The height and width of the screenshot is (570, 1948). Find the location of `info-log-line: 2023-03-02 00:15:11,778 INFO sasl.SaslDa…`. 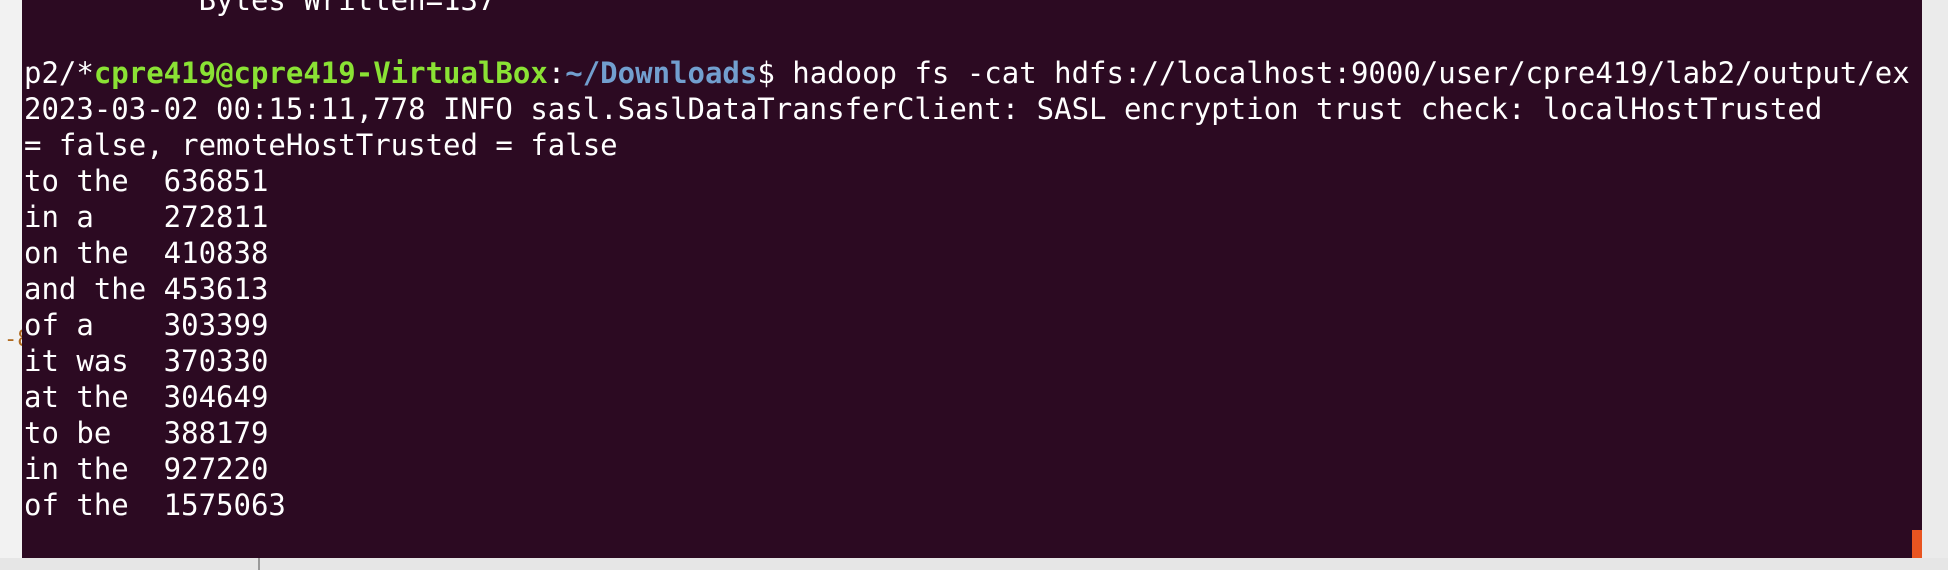

info-log-line: 2023-03-02 00:15:11,778 INFO sasl.SaslDa… is located at coordinates (923, 109).